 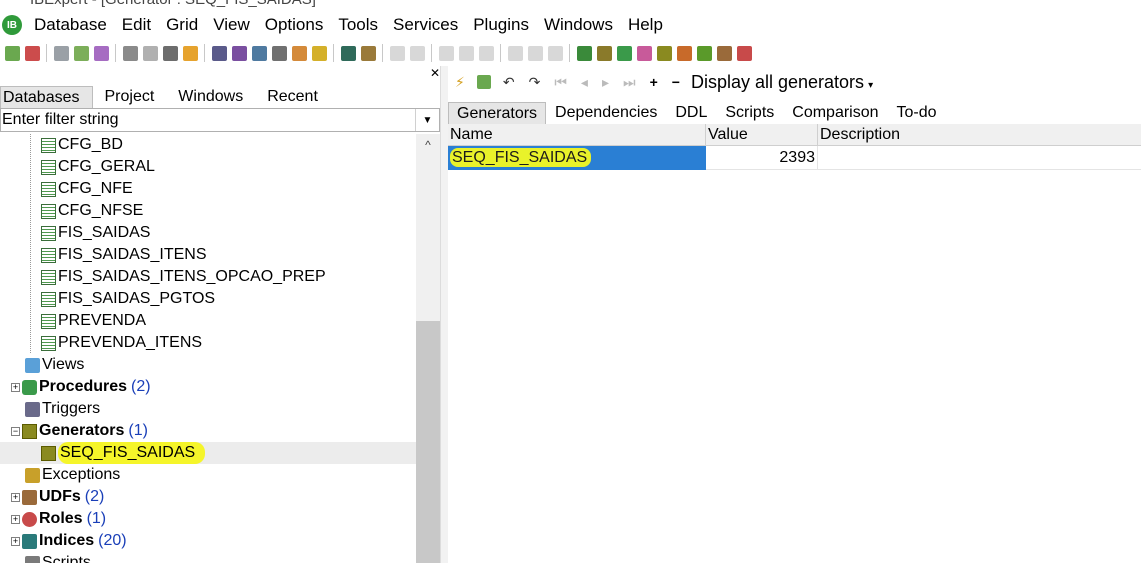 I want to click on panel-splitter, so click(x=444, y=314).